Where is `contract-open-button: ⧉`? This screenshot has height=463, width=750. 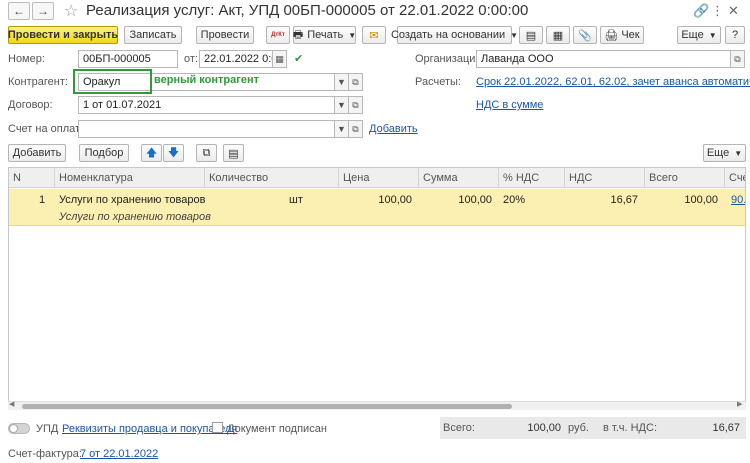
contract-open-button: ⧉ is located at coordinates (355, 105).